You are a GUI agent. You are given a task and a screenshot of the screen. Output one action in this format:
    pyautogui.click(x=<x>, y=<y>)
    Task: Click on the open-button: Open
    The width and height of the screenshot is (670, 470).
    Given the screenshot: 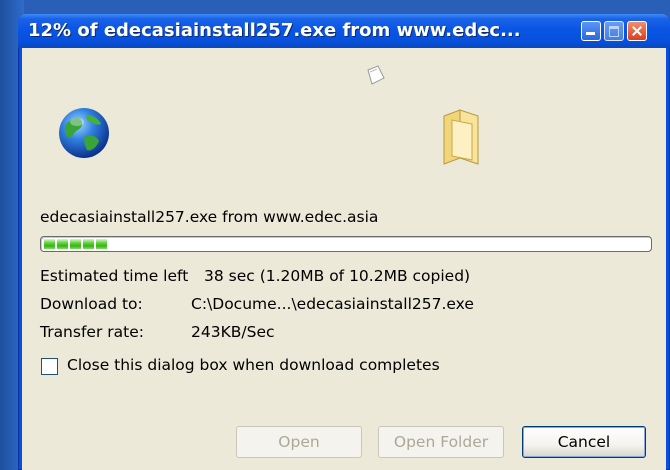 What is the action you would take?
    pyautogui.click(x=299, y=442)
    